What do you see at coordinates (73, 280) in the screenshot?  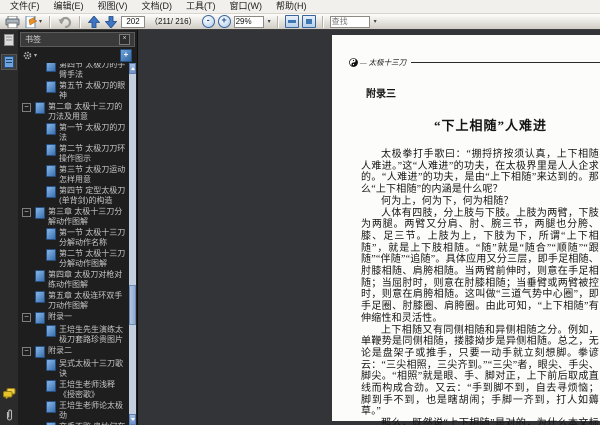 I see `bookmark-item: − 第四章 太极刀对枪对练动作图解` at bounding box center [73, 280].